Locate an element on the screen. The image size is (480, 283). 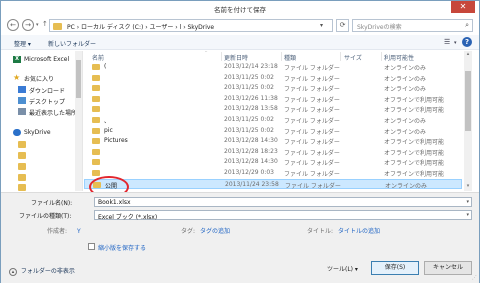
sidebar-item-desktop: デスクトップ is located at coordinates (38, 101).